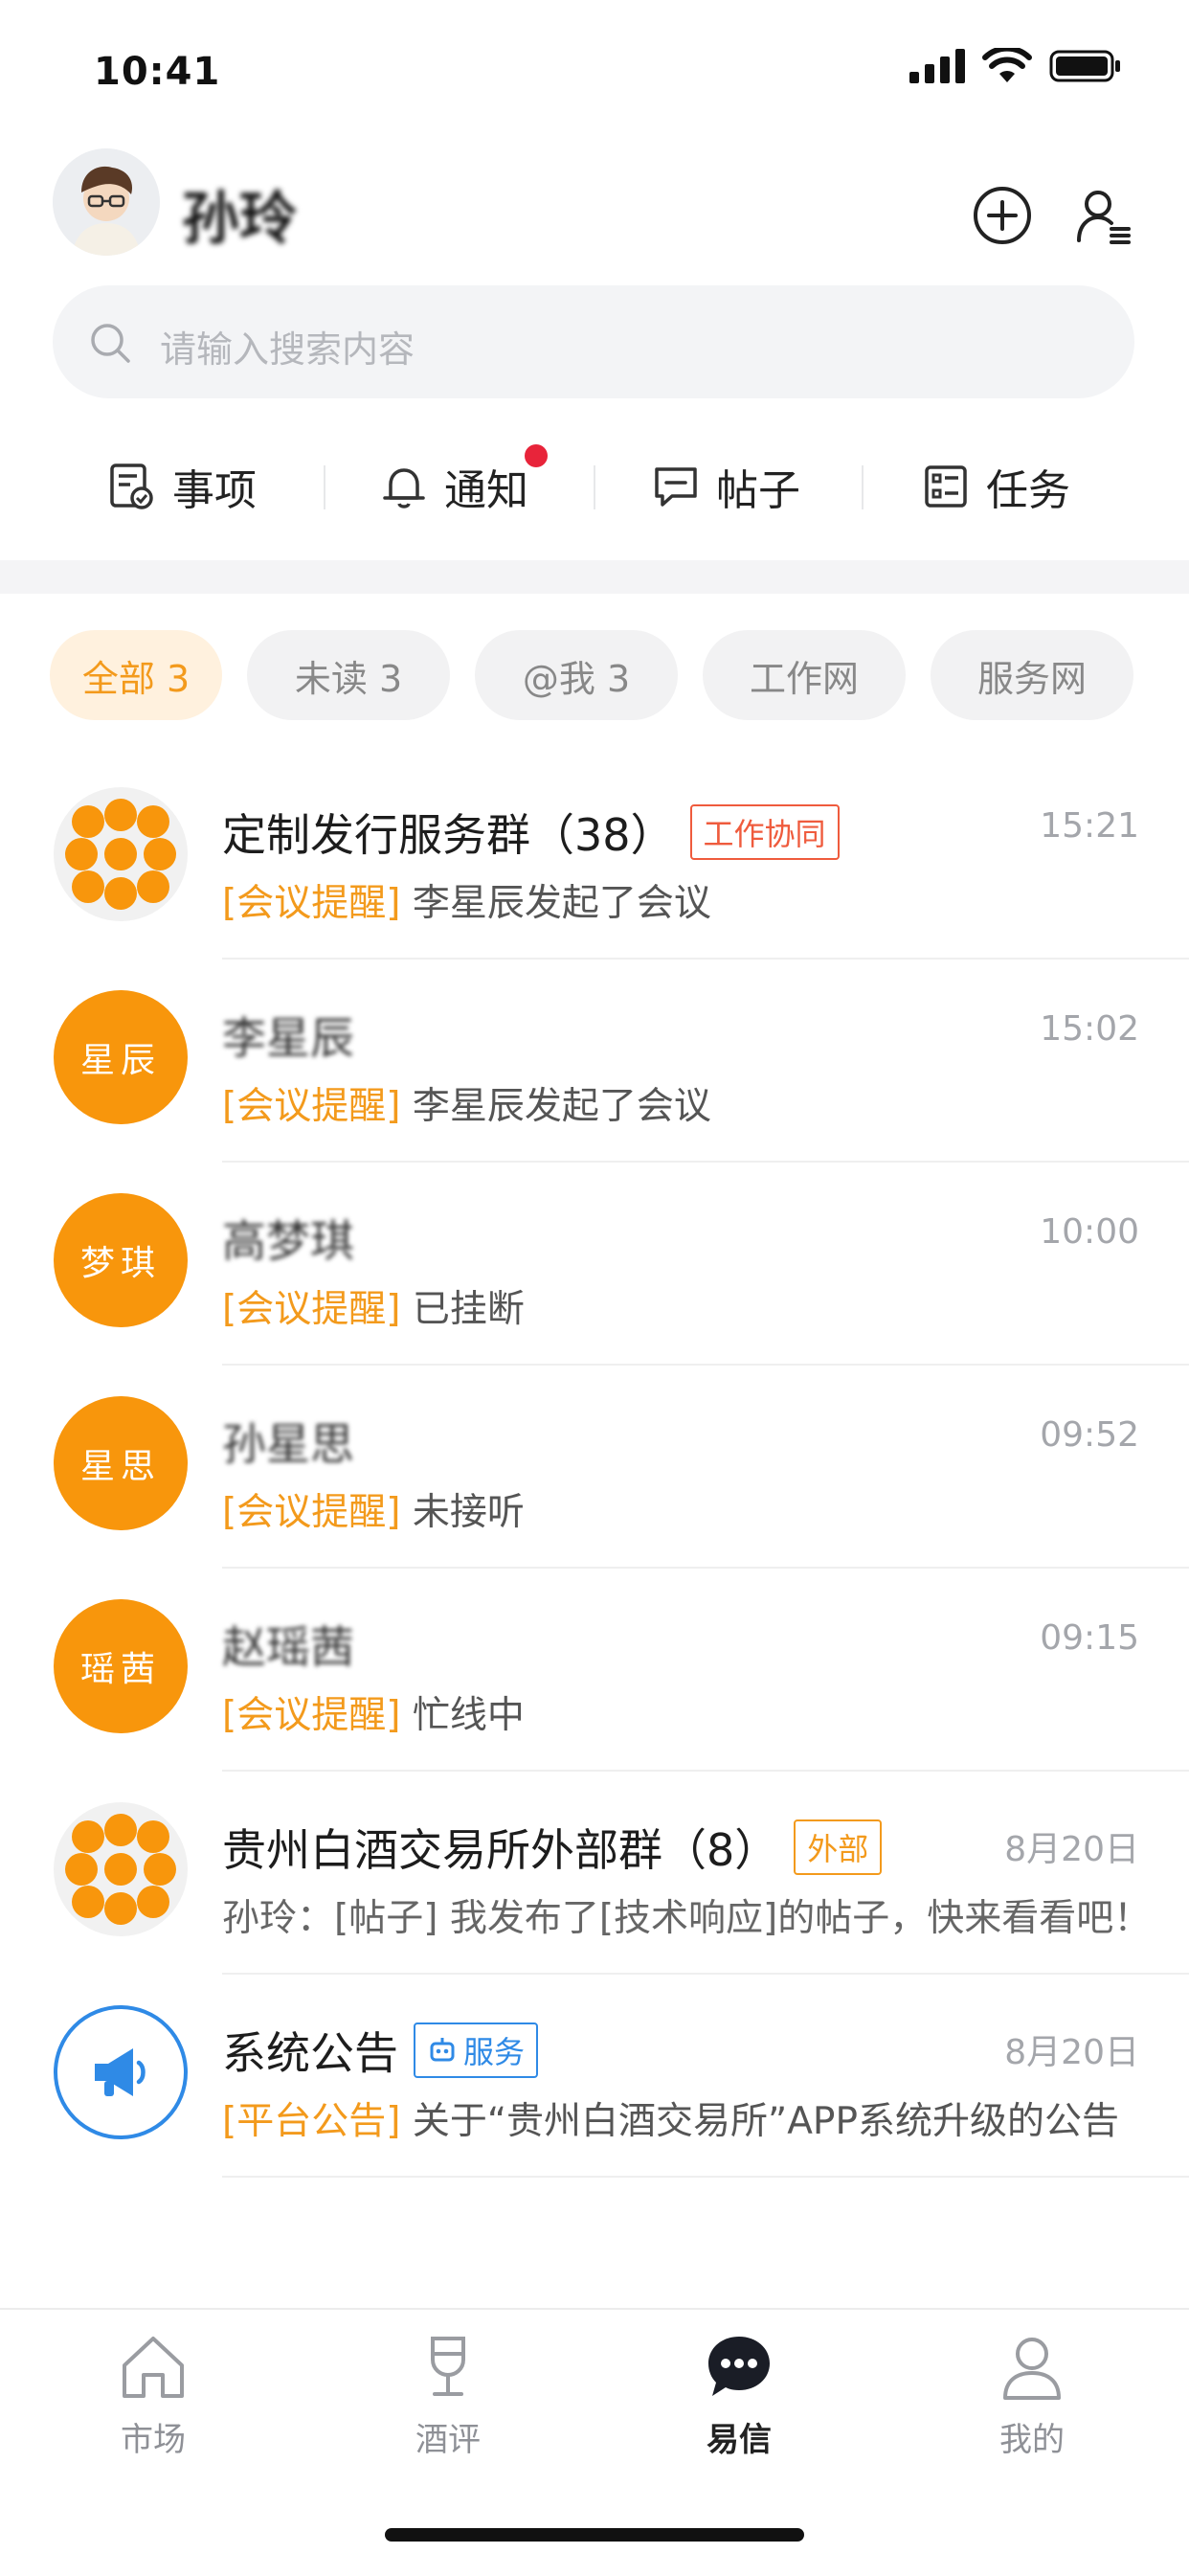 The width and height of the screenshot is (1189, 2576). What do you see at coordinates (593, 341) in the screenshot?
I see `search-bar: 请输入搜索内容` at bounding box center [593, 341].